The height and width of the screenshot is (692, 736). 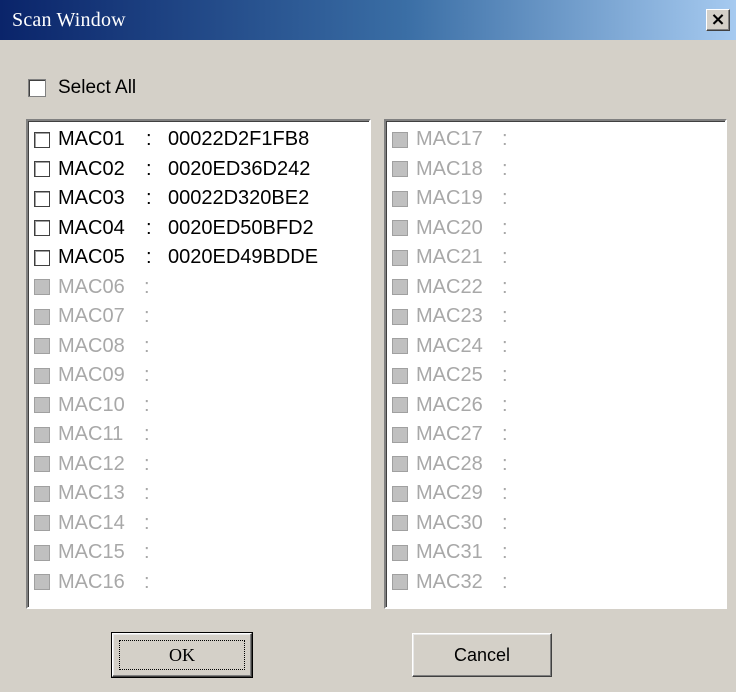 I want to click on mac-address-value: 00022D2F1FB8, so click(x=239, y=139).